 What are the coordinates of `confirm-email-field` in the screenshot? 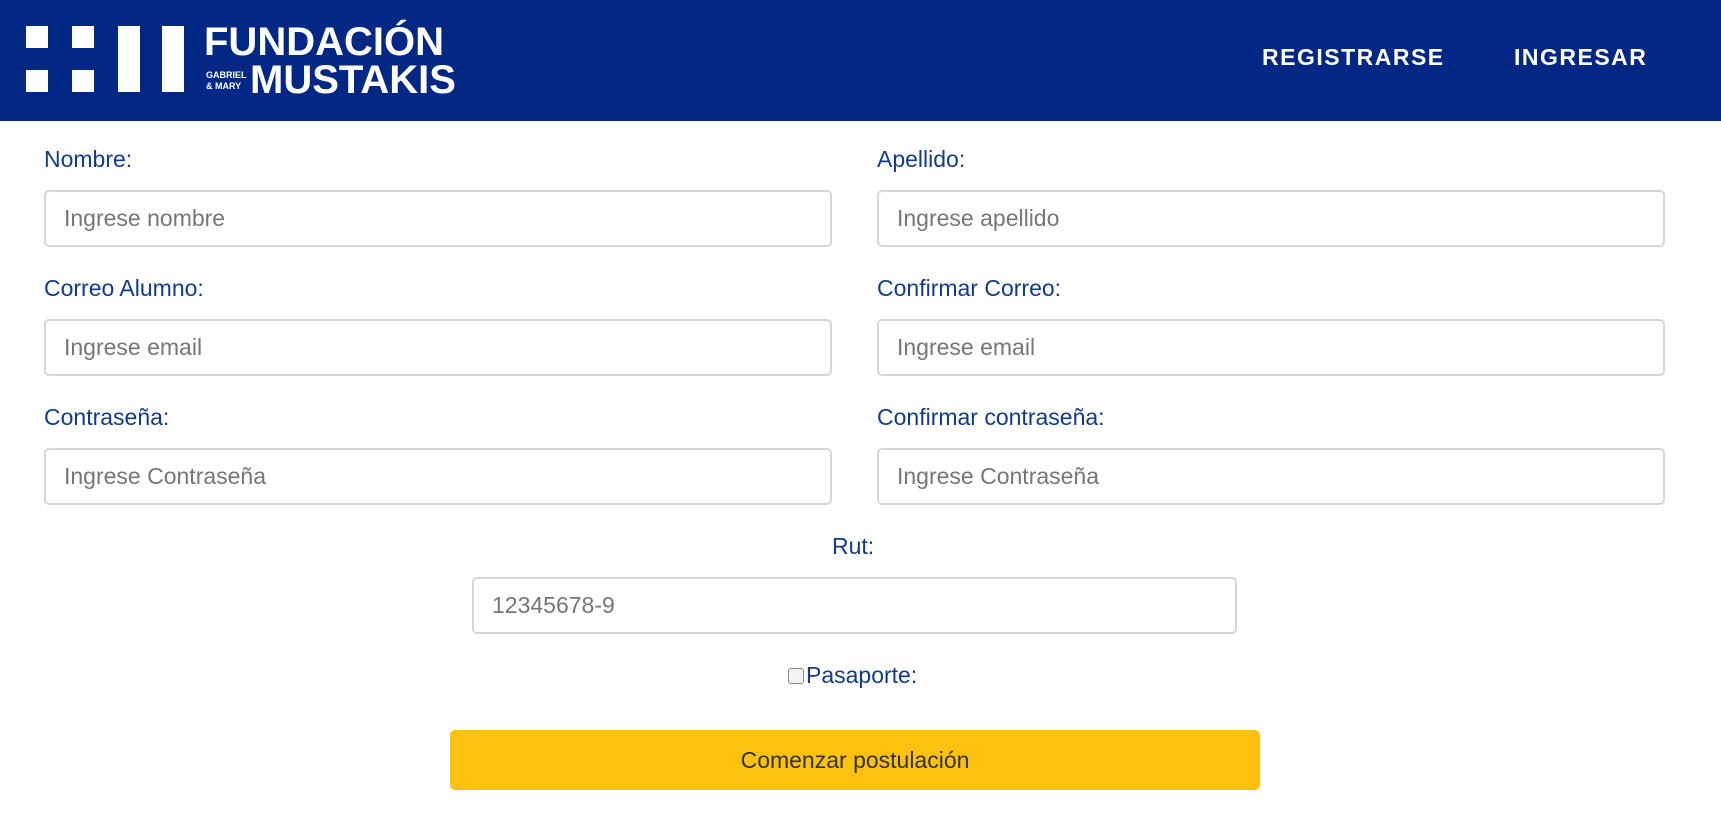 It's located at (1271, 347).